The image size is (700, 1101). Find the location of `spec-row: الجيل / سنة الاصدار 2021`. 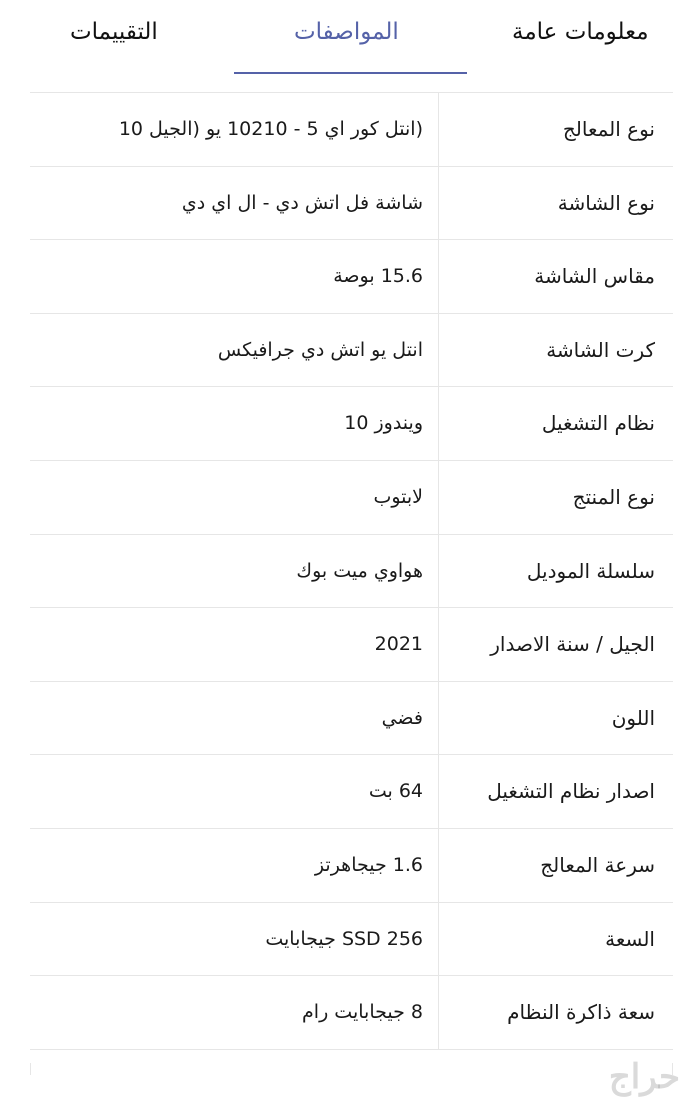

spec-row: الجيل / سنة الاصدار 2021 is located at coordinates (351, 645).